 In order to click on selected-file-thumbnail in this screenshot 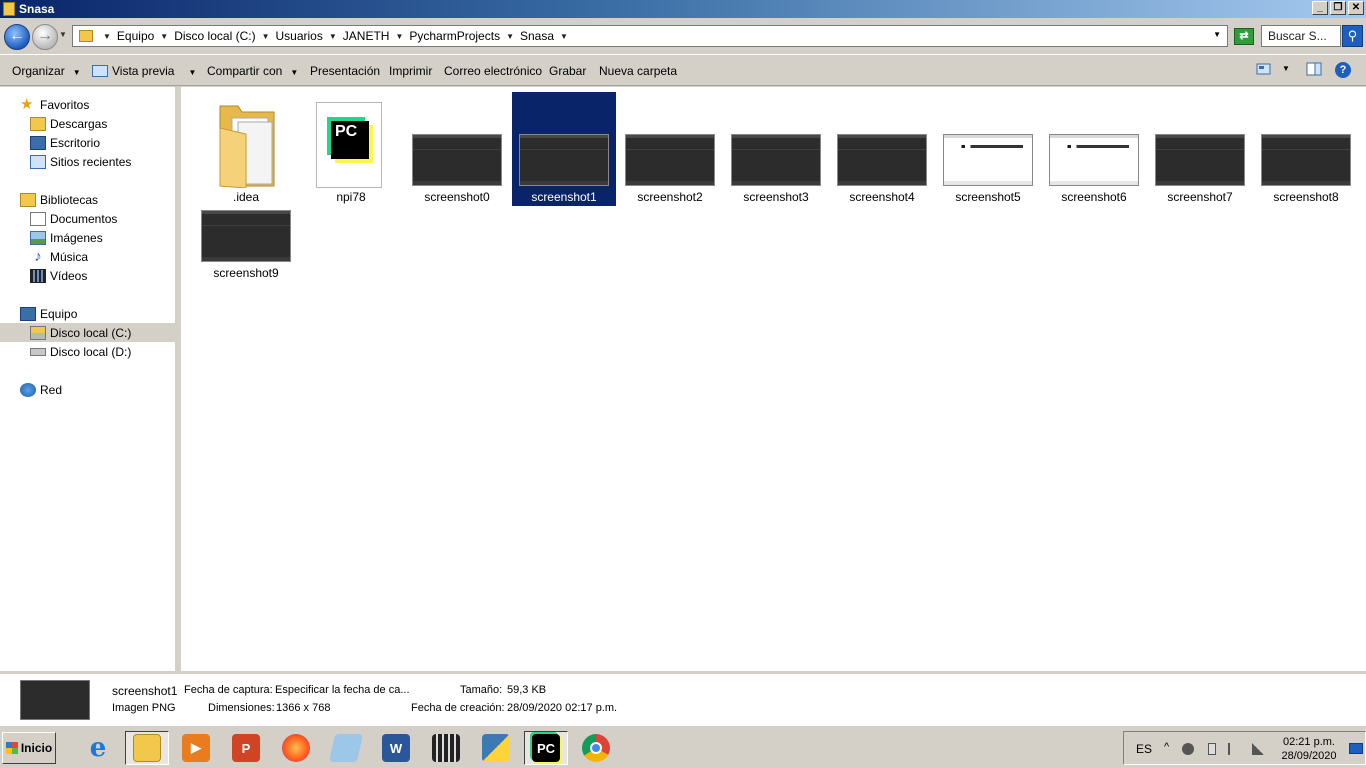, I will do `click(55, 700)`.